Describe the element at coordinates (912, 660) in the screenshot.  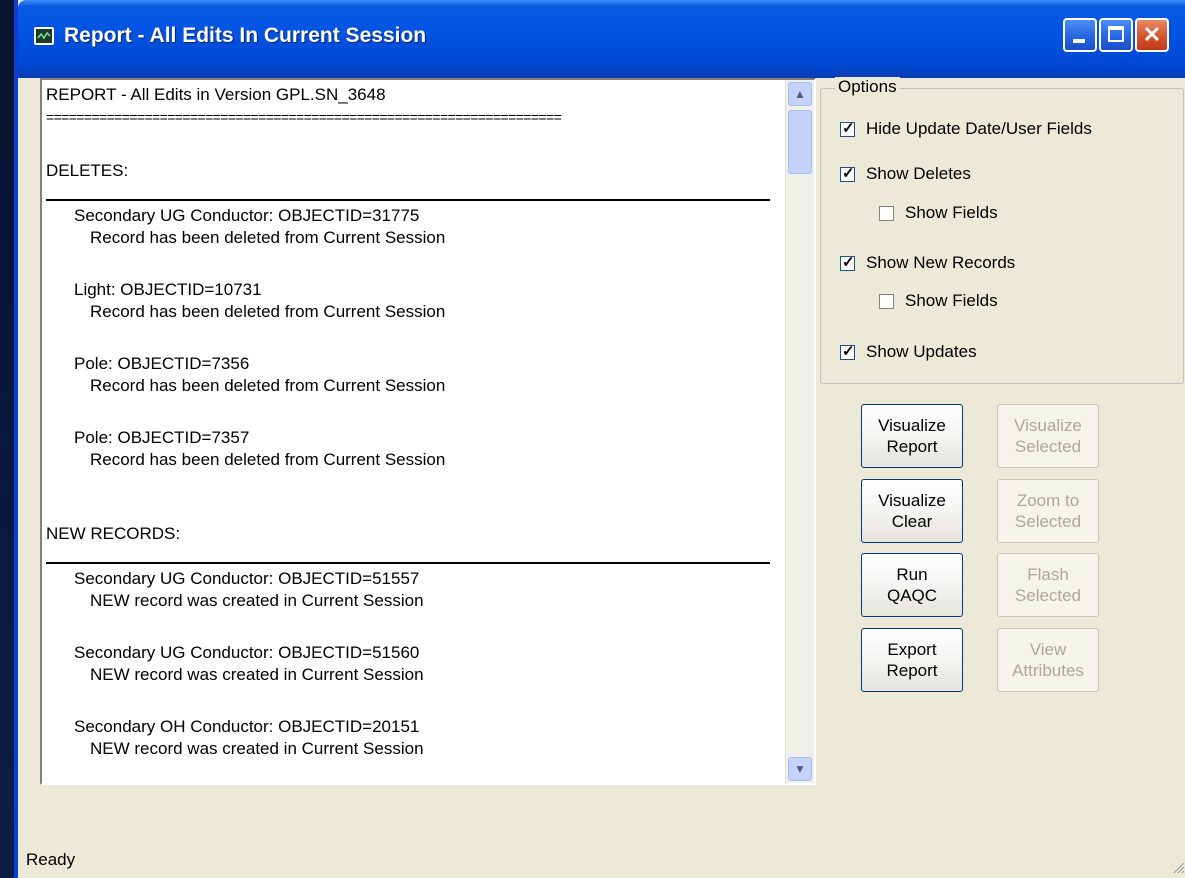
I see `export-report-button: Export Report` at that location.